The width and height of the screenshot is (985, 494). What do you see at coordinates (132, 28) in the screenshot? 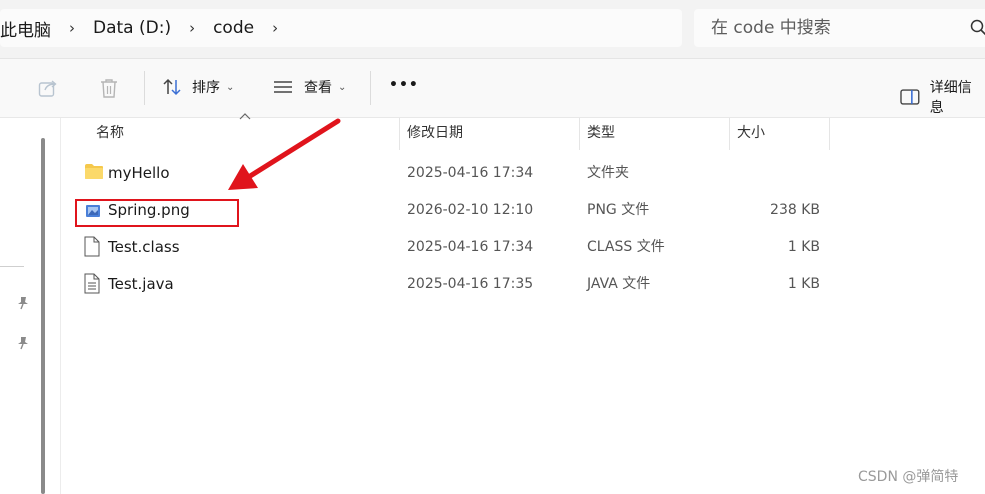
I see `breadcrumb-data-drive: Data (D:)` at bounding box center [132, 28].